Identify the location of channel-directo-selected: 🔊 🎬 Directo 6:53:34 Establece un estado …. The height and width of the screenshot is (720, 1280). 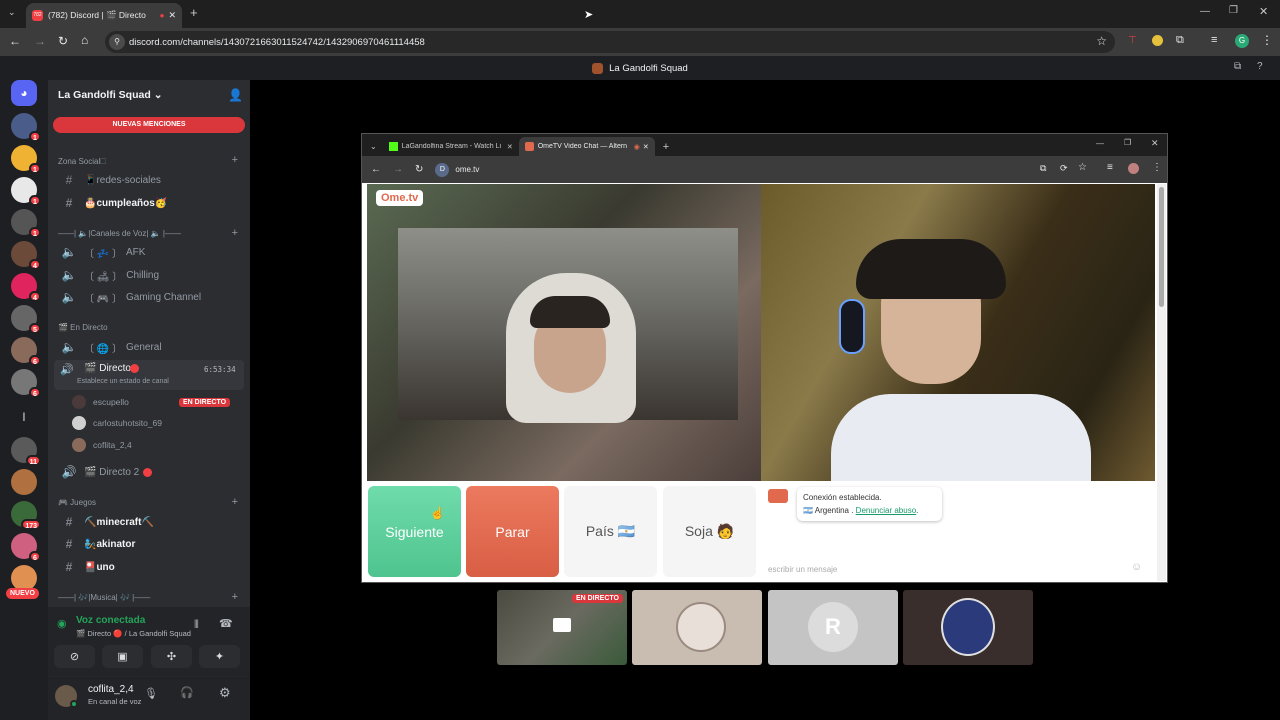
(149, 375).